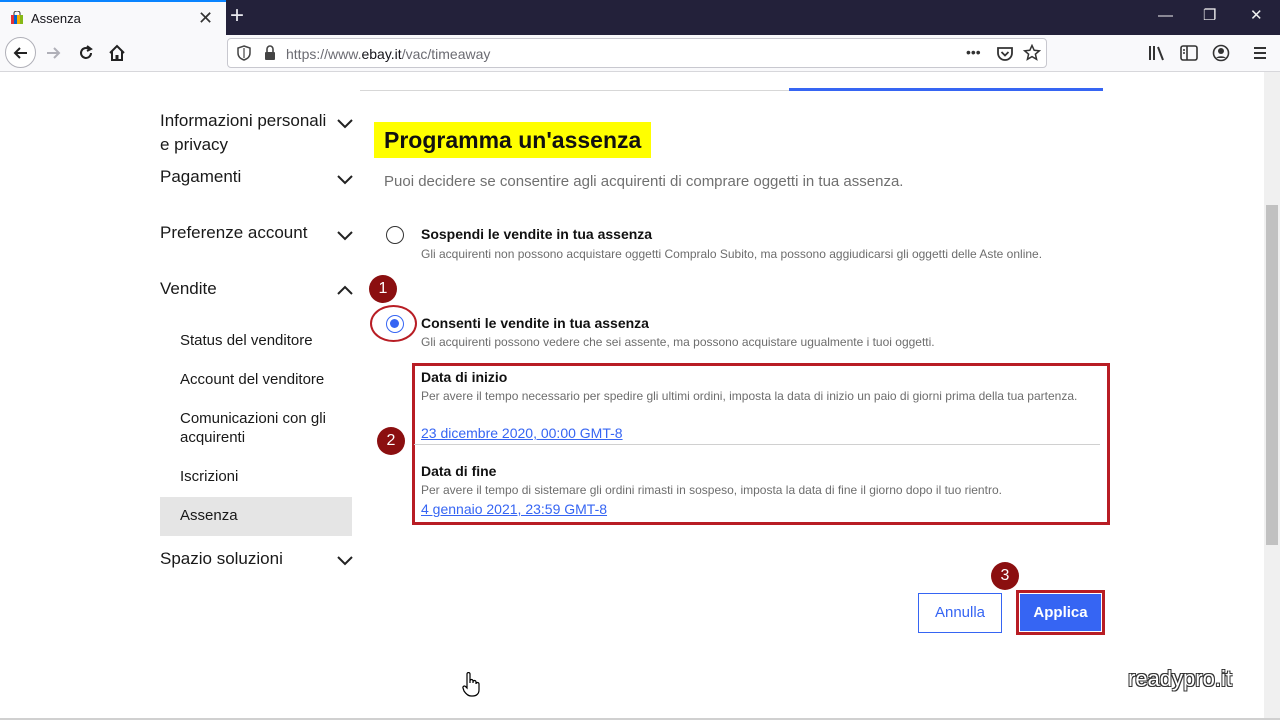  Describe the element at coordinates (637, 53) in the screenshot. I see `address-bar: https://www.ebay.it/vac/timeaway •••` at that location.